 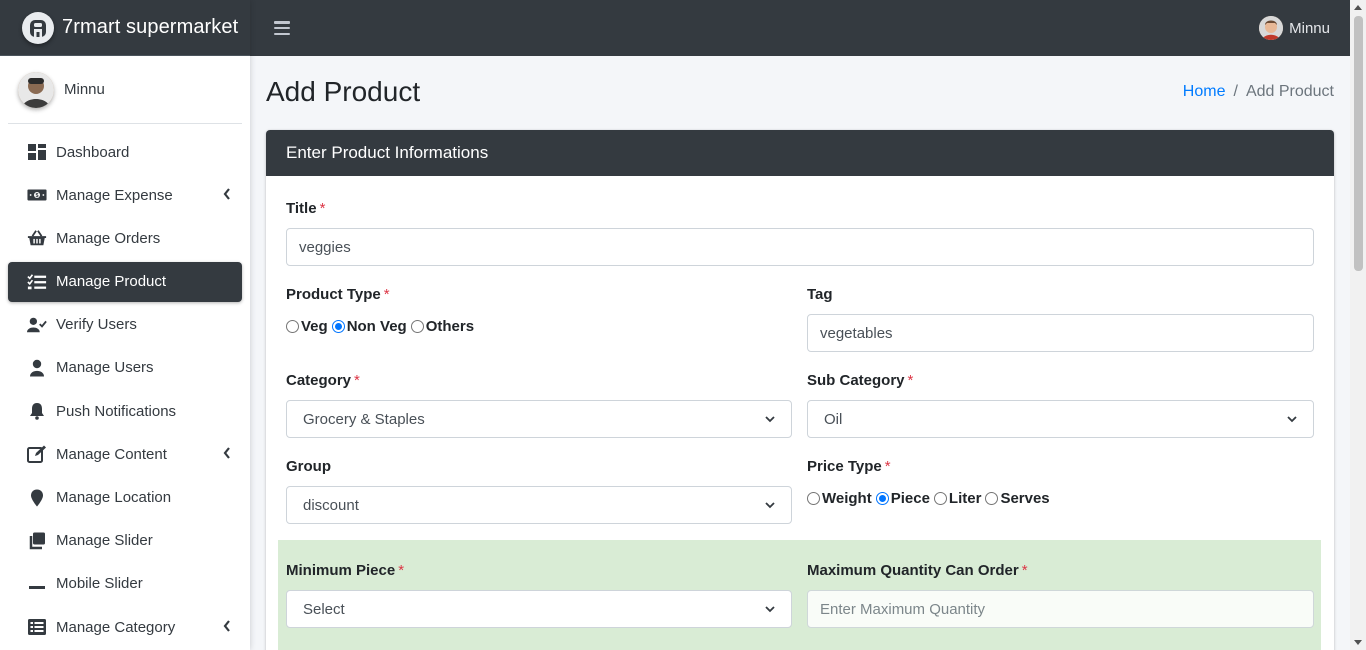 I want to click on breadcrumb-home-link: Home, so click(x=1204, y=92).